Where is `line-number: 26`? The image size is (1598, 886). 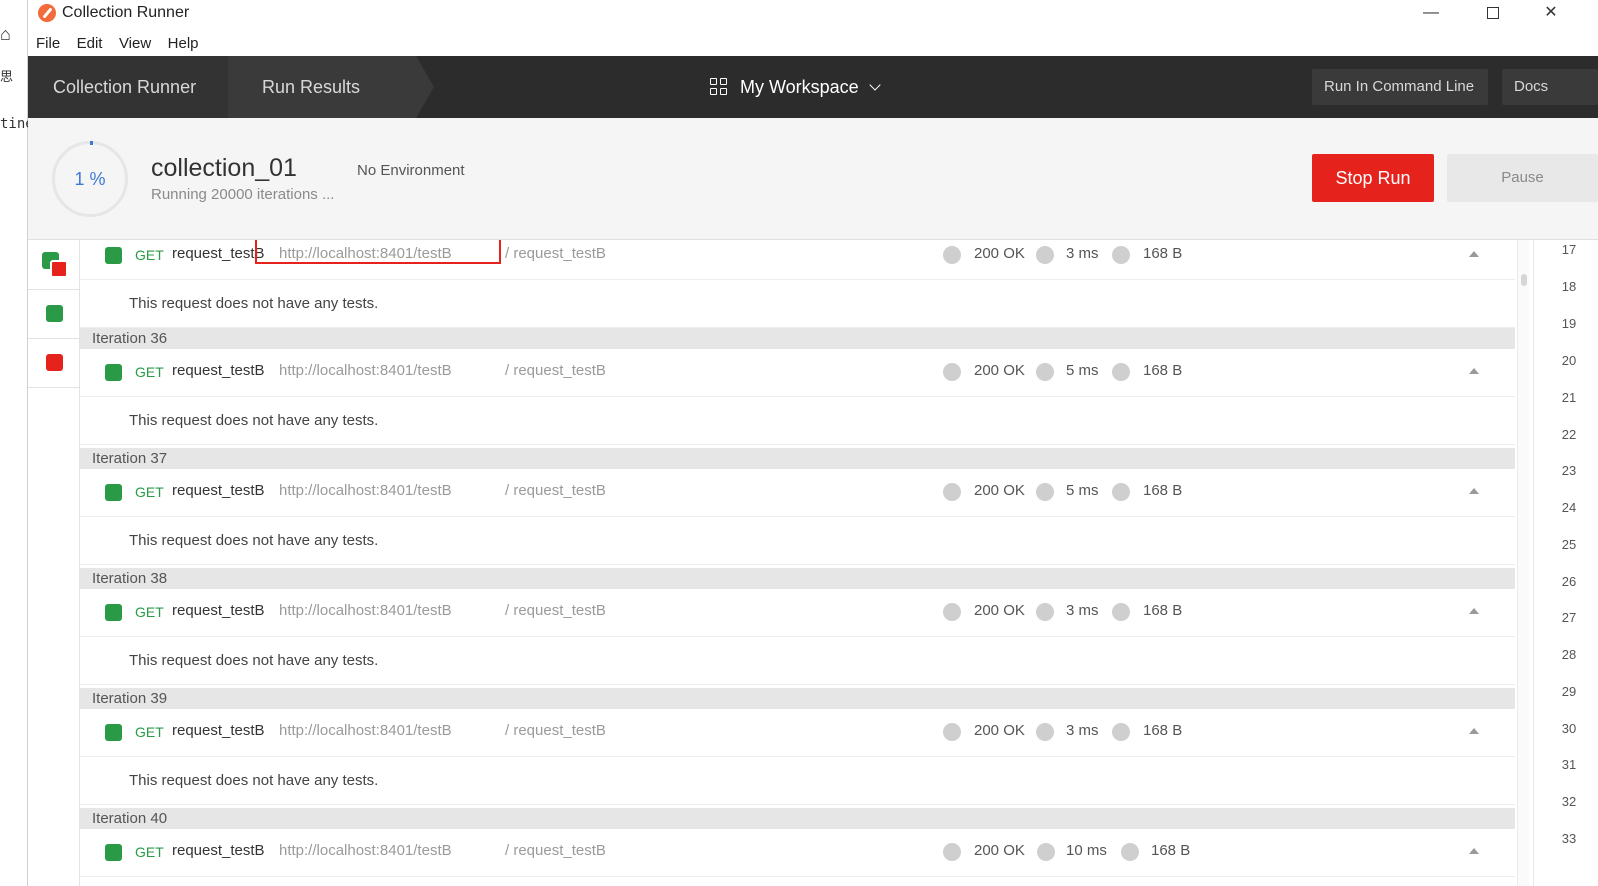
line-number: 26 is located at coordinates (1569, 581).